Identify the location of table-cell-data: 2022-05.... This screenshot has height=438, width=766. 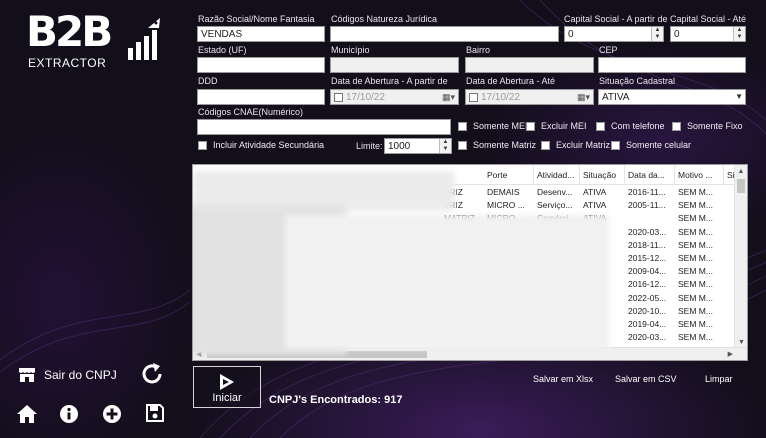
(647, 297).